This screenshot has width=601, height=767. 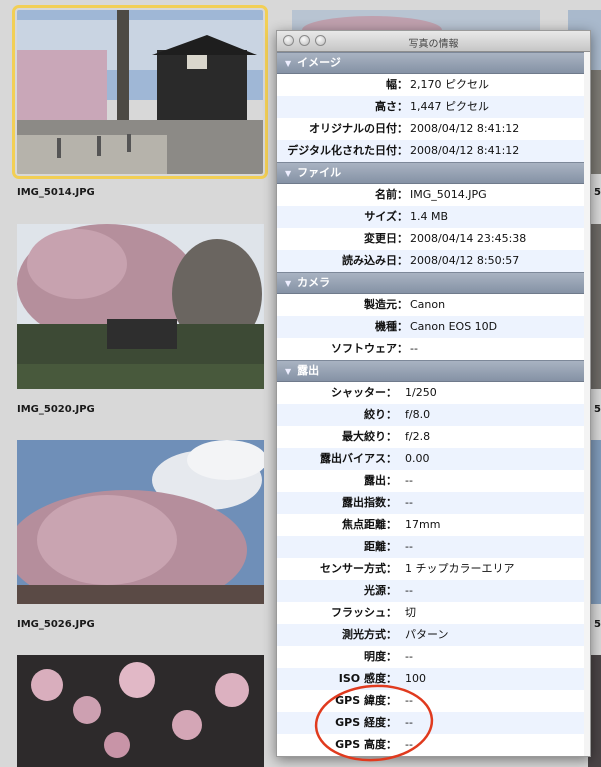 What do you see at coordinates (366, 744) in the screenshot?
I see `row-label: GPS 高度：` at bounding box center [366, 744].